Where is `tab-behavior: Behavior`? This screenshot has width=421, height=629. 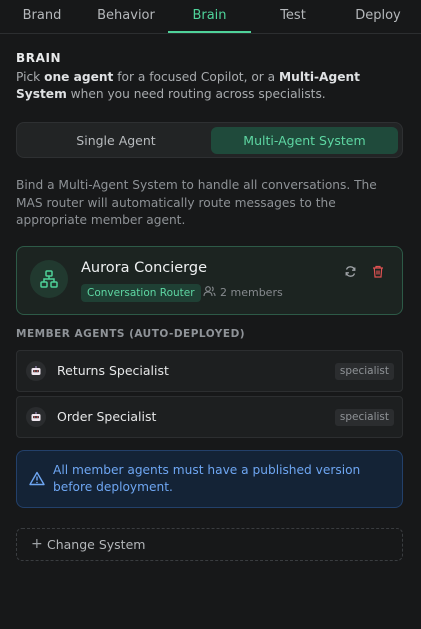 tab-behavior: Behavior is located at coordinates (126, 16).